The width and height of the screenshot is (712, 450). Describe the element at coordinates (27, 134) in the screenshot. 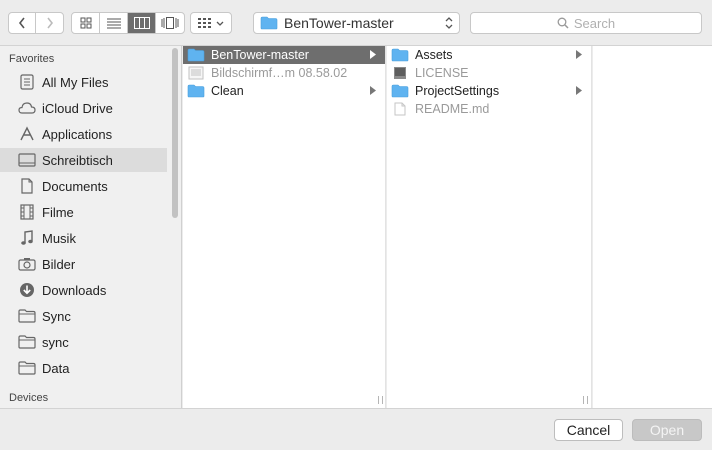

I see `applications-icon` at that location.